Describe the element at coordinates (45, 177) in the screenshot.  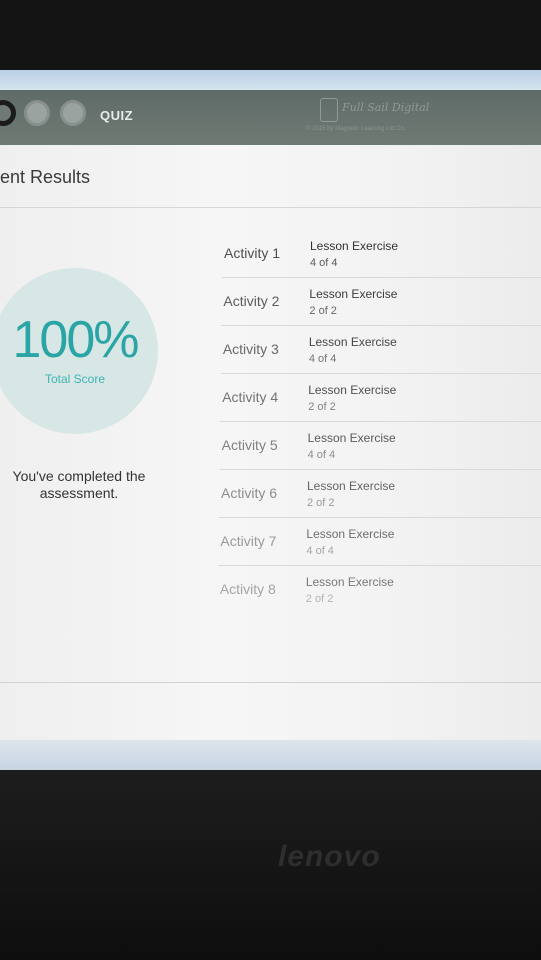
I see `page-title: ent Results` at that location.